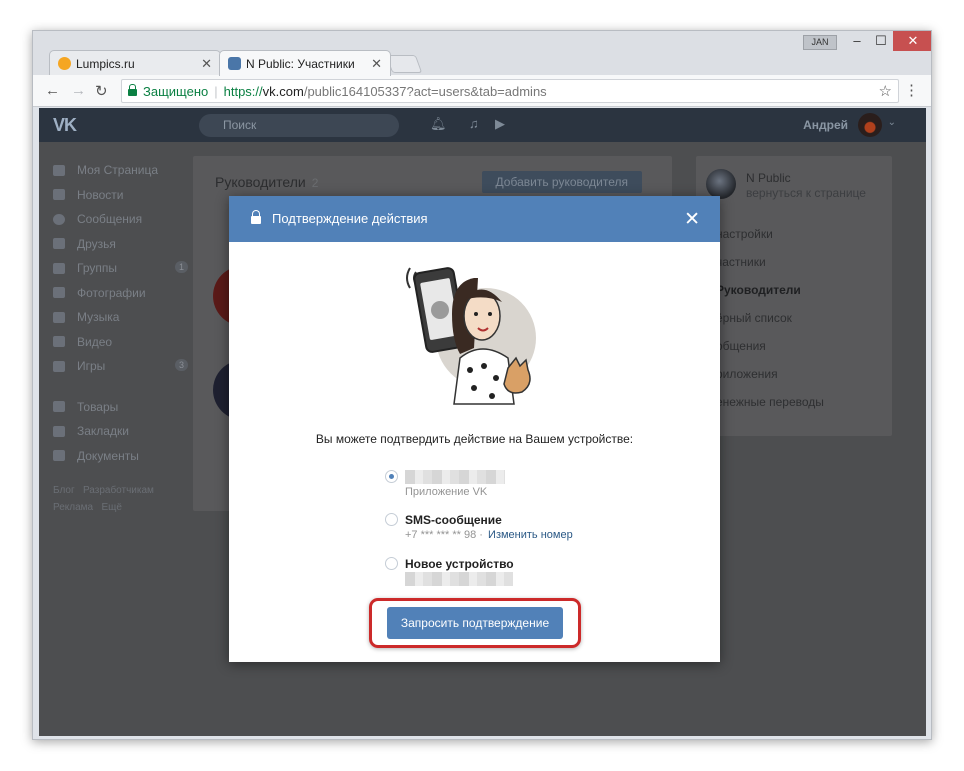 Image resolution: width=964 pixels, height=771 pixels. Describe the element at coordinates (912, 41) in the screenshot. I see `window-close-button: ✕` at that location.